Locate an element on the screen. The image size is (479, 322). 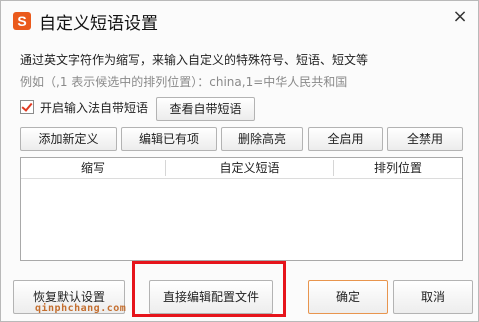
add-definition-button: 添加新定义 is located at coordinates (68, 139).